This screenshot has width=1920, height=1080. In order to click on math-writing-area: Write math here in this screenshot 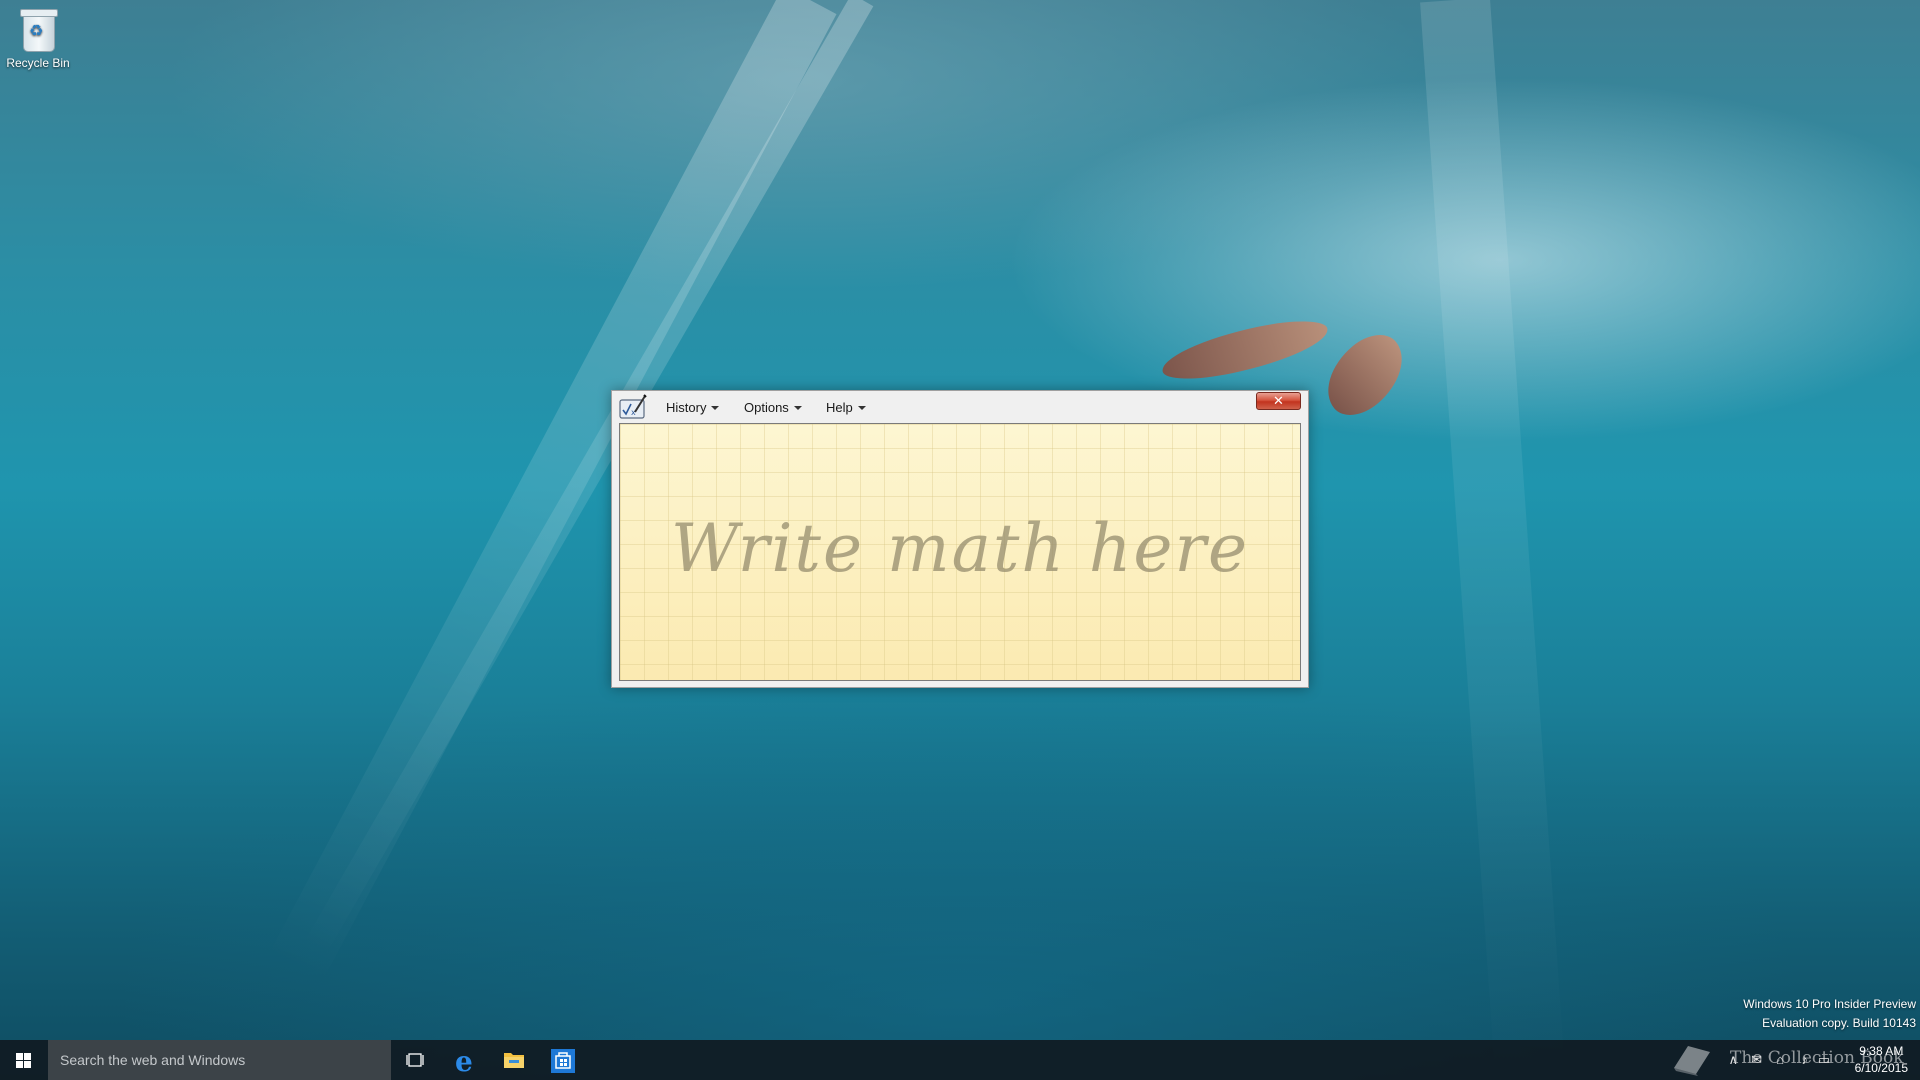, I will do `click(960, 552)`.